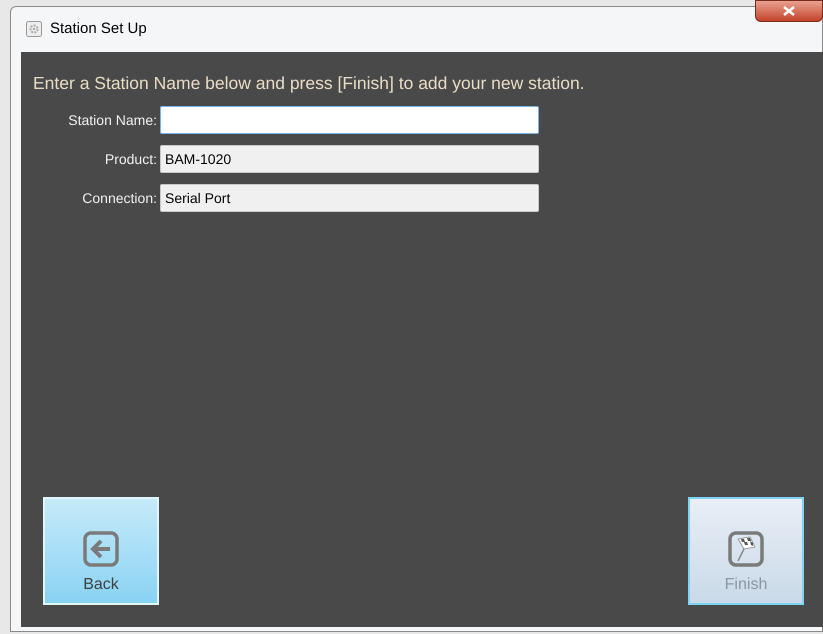 This screenshot has height=634, width=823. What do you see at coordinates (349, 198) in the screenshot?
I see `text-field: Serial Port` at bounding box center [349, 198].